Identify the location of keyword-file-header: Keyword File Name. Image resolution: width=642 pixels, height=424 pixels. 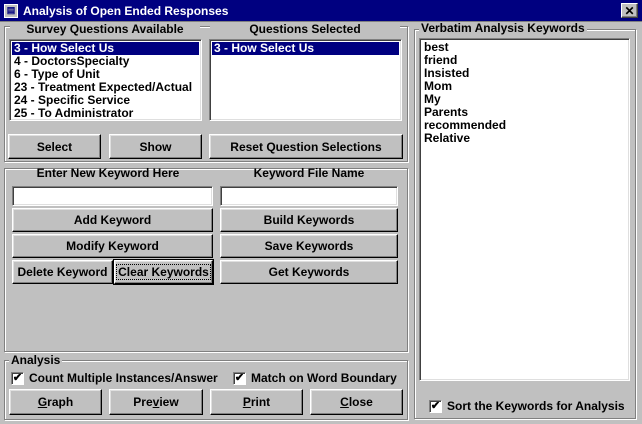
(309, 173).